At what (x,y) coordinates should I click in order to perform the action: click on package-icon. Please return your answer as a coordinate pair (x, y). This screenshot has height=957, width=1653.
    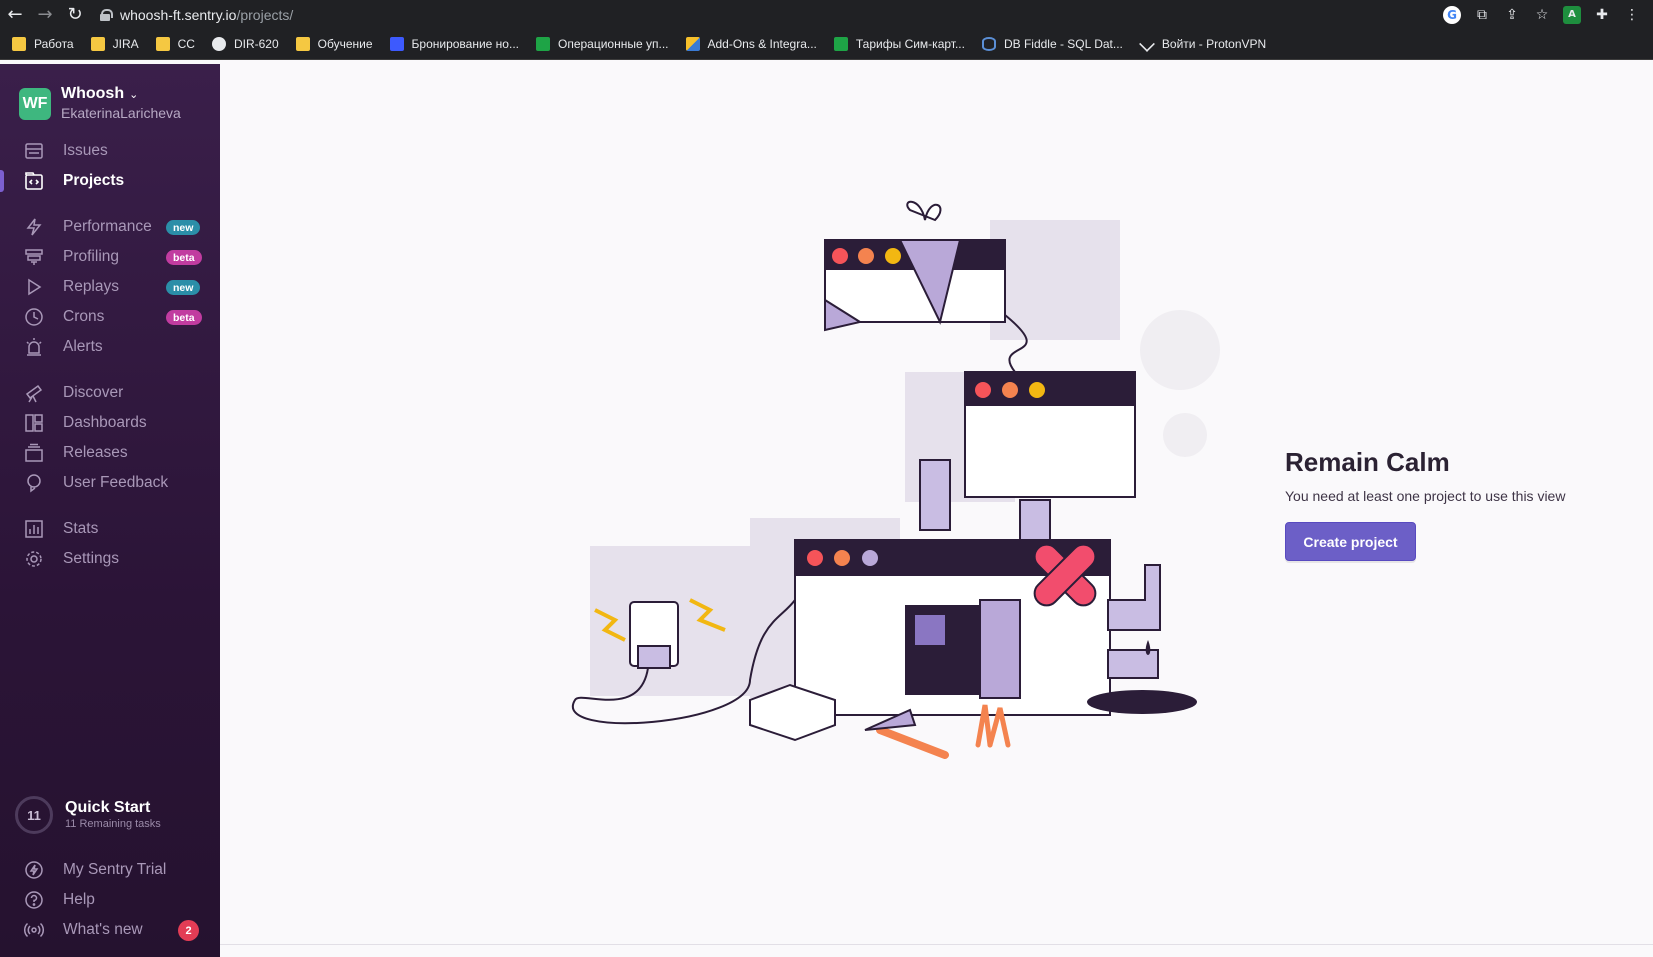
    Looking at the image, I should click on (34, 453).